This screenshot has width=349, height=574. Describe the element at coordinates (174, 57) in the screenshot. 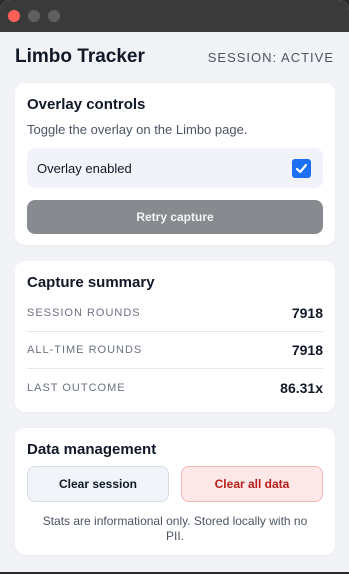

I see `app-header: Limbo Tracker SESSION: ACTIVE` at that location.